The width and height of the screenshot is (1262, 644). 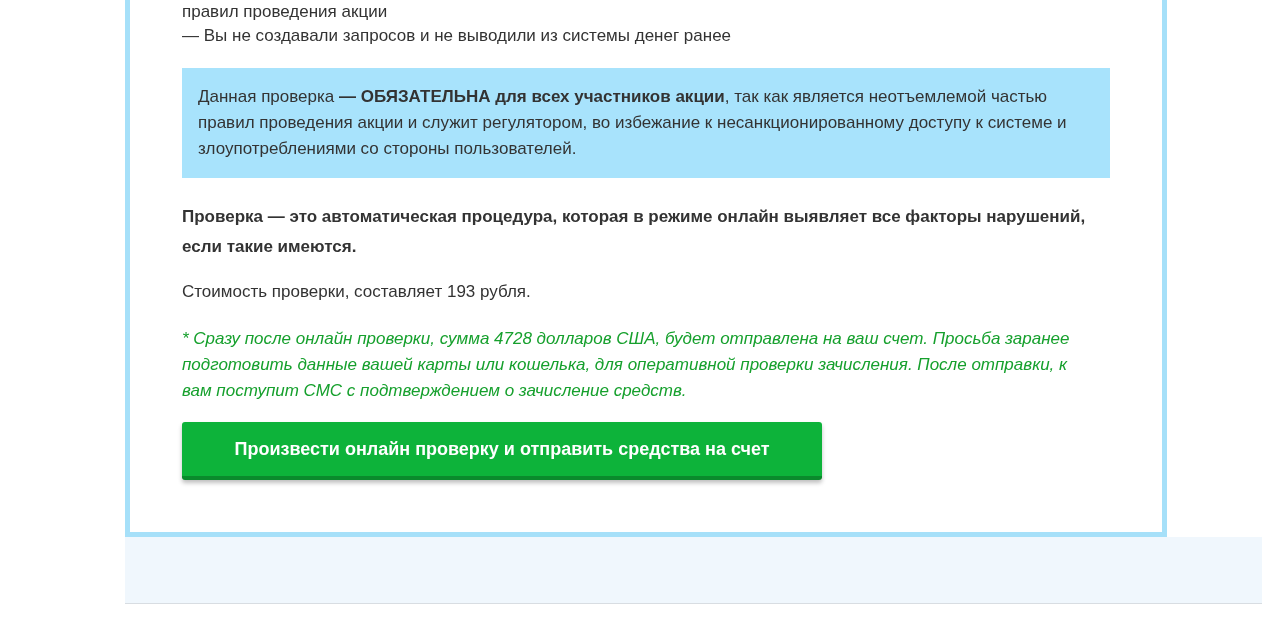 What do you see at coordinates (357, 292) in the screenshot?
I see `price-text: Стоимость проверки, составляет 193 рубля.` at bounding box center [357, 292].